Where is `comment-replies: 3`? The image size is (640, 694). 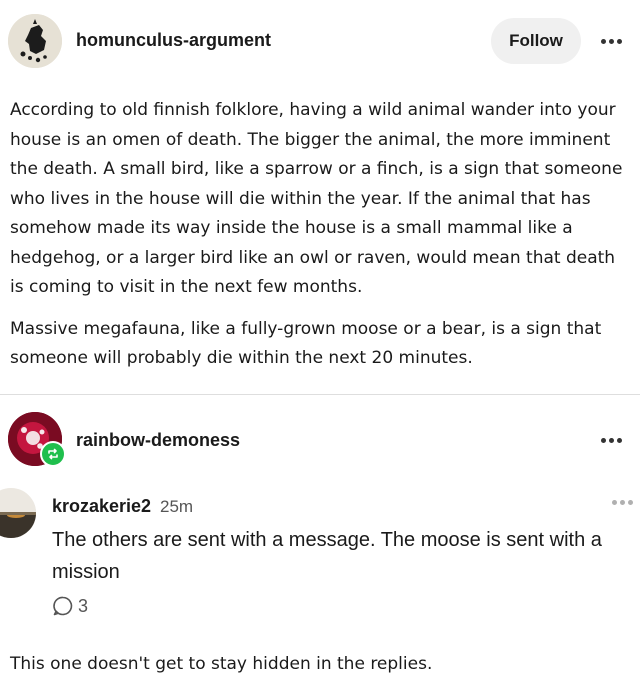
comment-replies: 3 is located at coordinates (70, 606).